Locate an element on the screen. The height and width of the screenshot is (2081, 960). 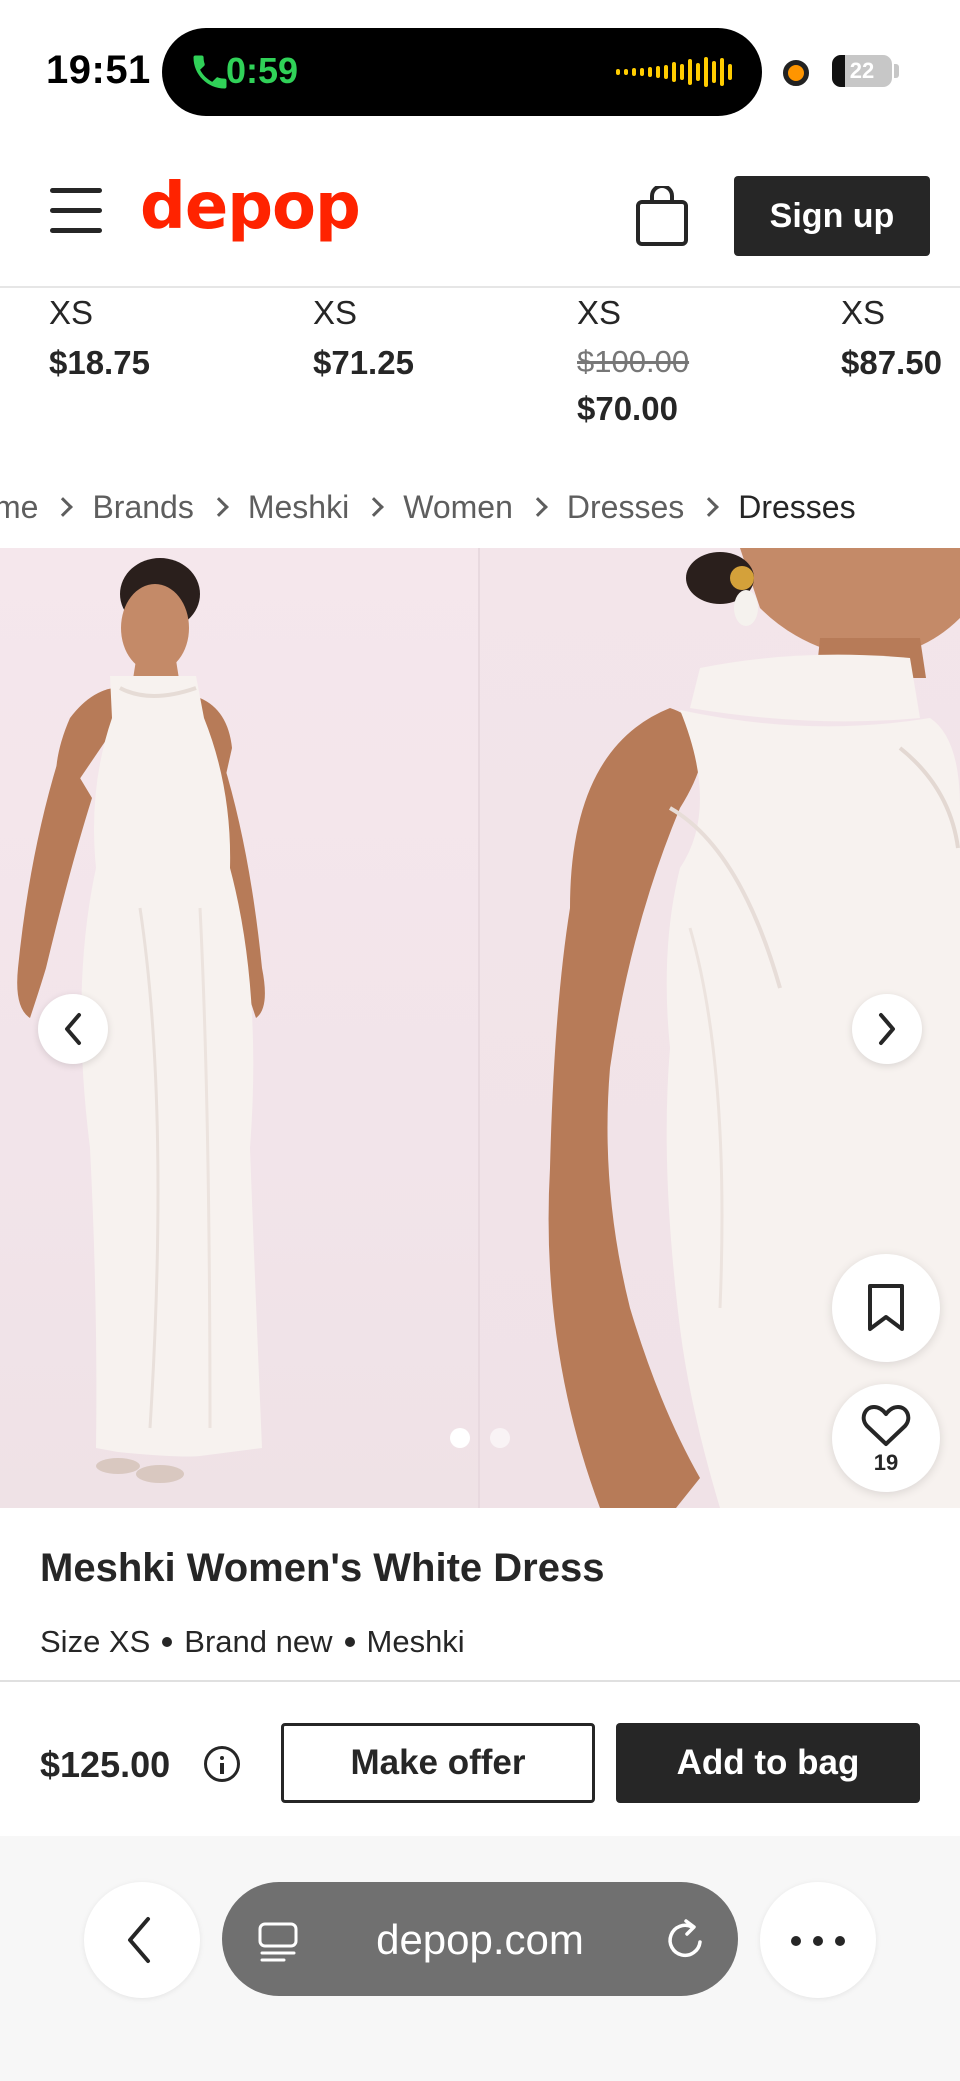
save-button is located at coordinates (886, 1308).